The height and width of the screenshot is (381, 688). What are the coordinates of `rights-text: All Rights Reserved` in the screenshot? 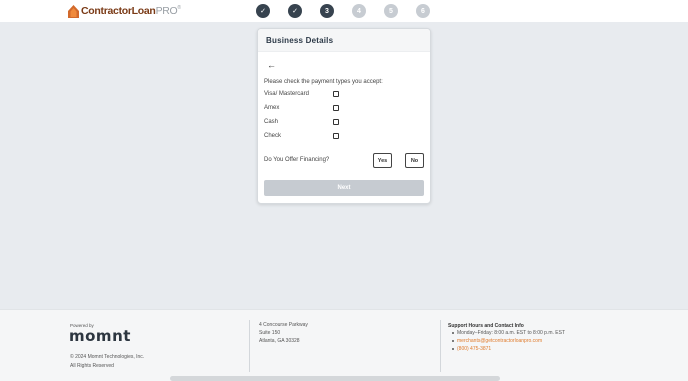 It's located at (92, 366).